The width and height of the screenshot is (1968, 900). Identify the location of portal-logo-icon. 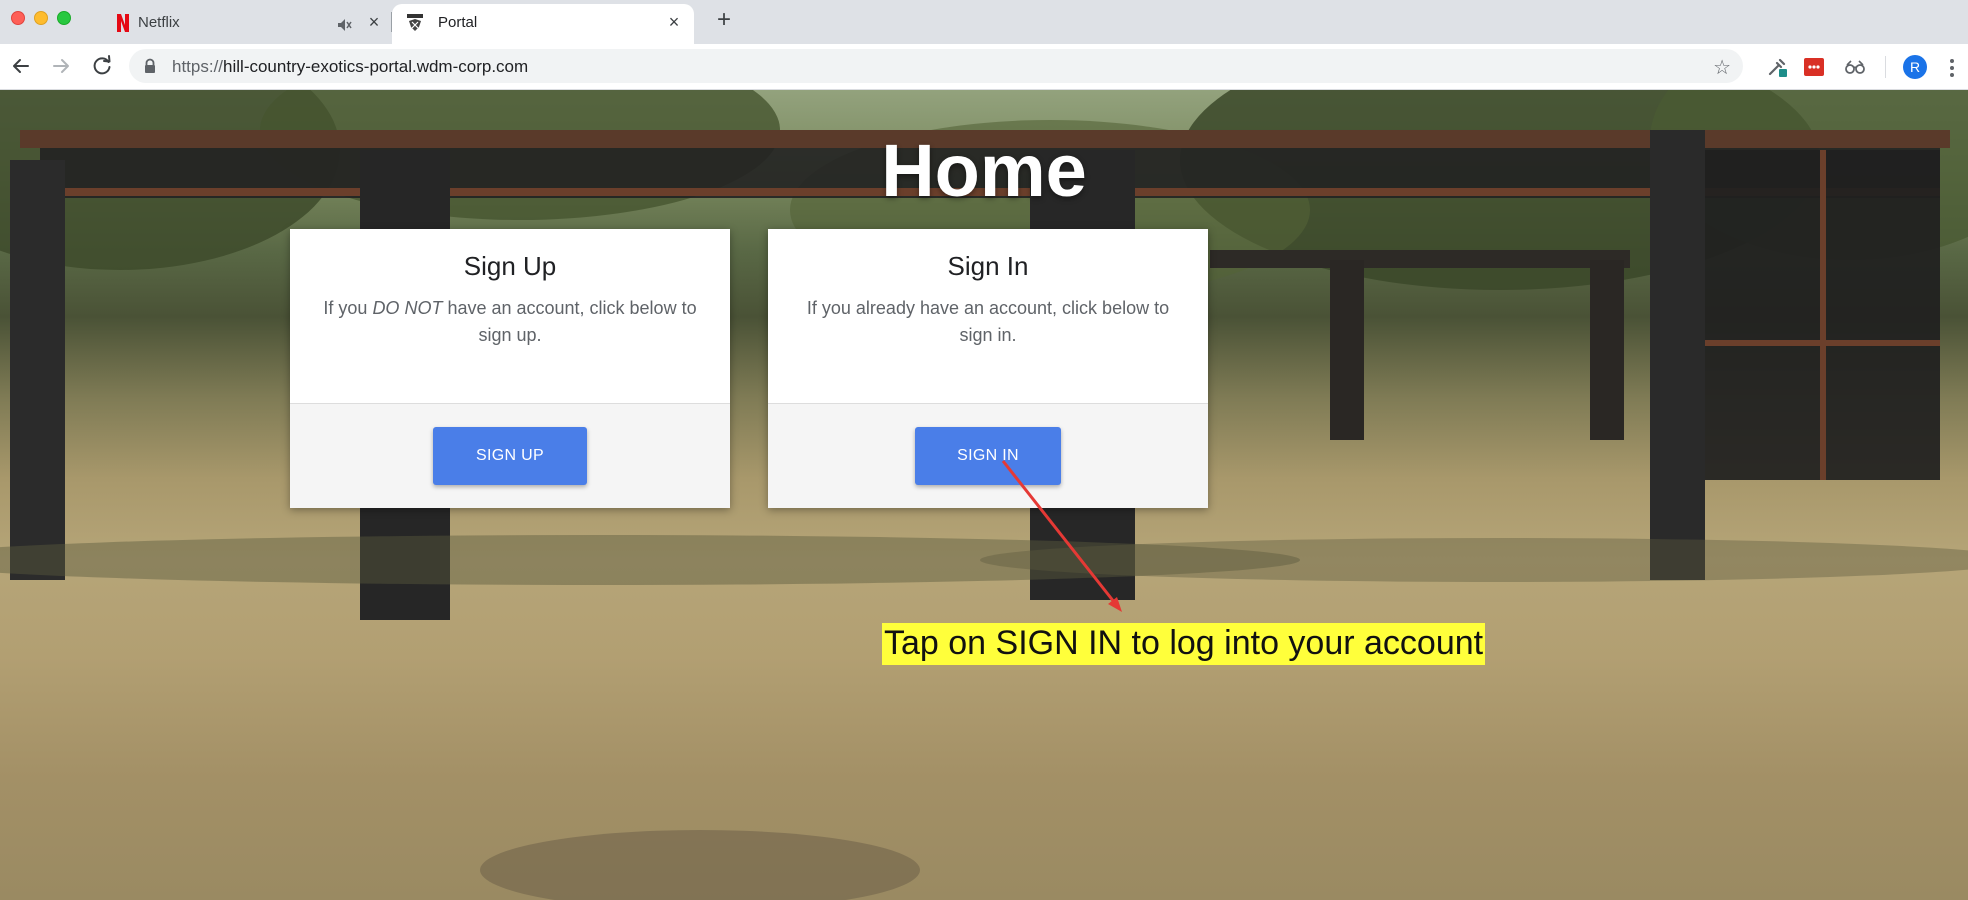
(415, 22).